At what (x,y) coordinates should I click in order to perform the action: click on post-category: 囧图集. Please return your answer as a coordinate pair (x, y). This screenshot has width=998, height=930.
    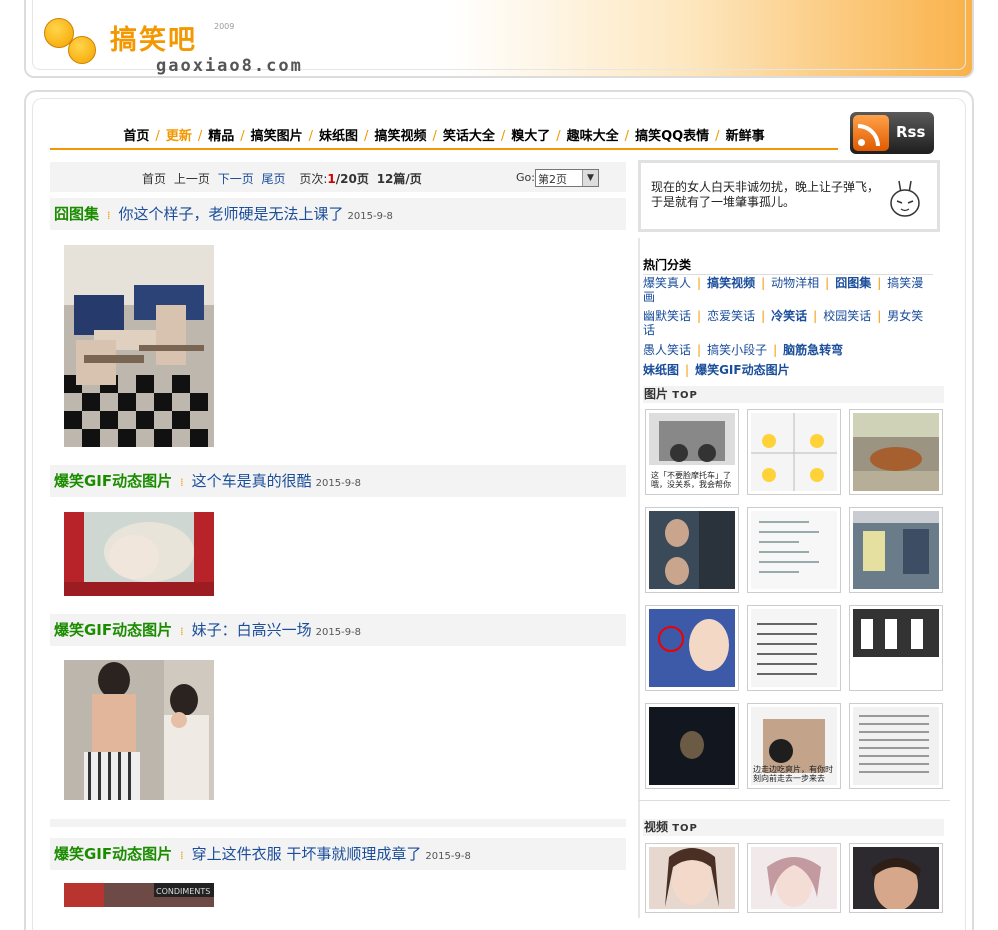
    Looking at the image, I should click on (76, 214).